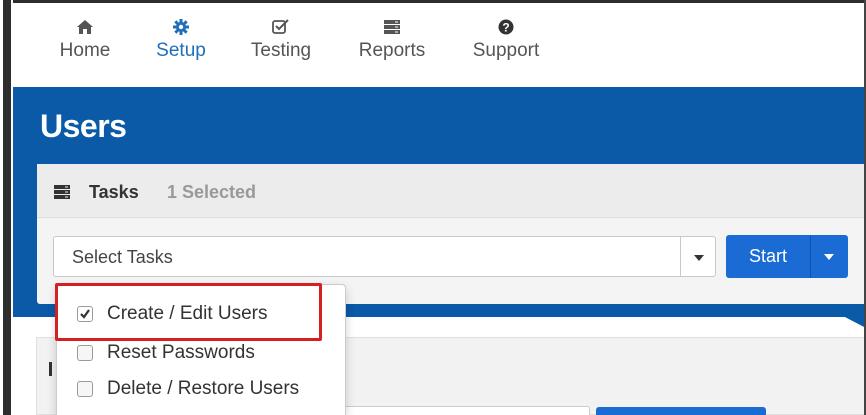 The image size is (866, 415). Describe the element at coordinates (6, 207) in the screenshot. I see `window-left-border` at that location.